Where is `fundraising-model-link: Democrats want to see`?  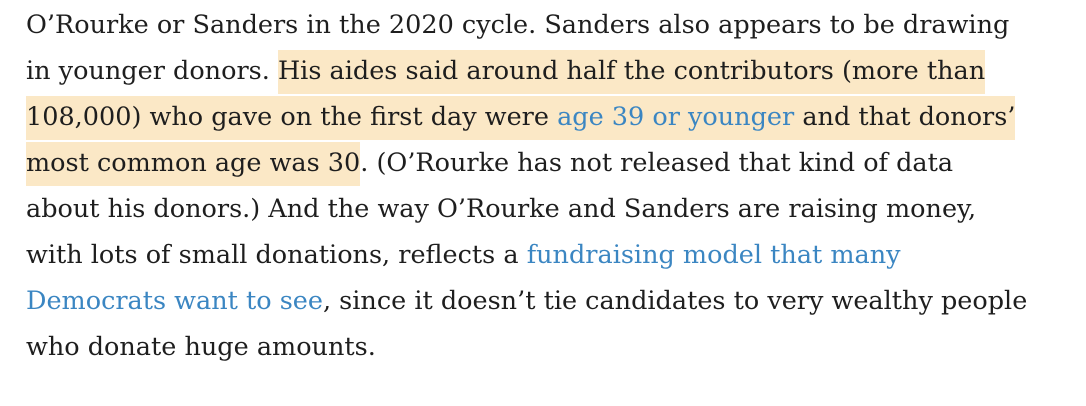
fundraising-model-link: Democrats want to see is located at coordinates (174, 301).